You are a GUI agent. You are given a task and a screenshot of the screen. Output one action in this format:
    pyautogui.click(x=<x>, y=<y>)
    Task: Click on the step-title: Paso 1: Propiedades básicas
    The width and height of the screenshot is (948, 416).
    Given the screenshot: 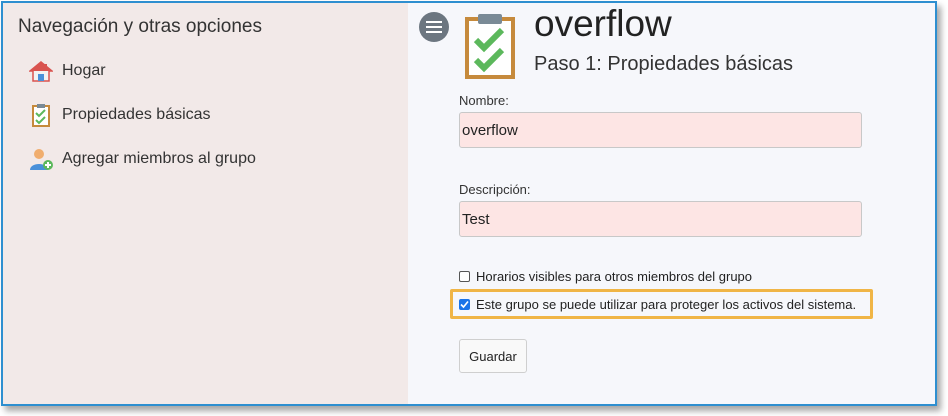 What is the action you would take?
    pyautogui.click(x=664, y=64)
    